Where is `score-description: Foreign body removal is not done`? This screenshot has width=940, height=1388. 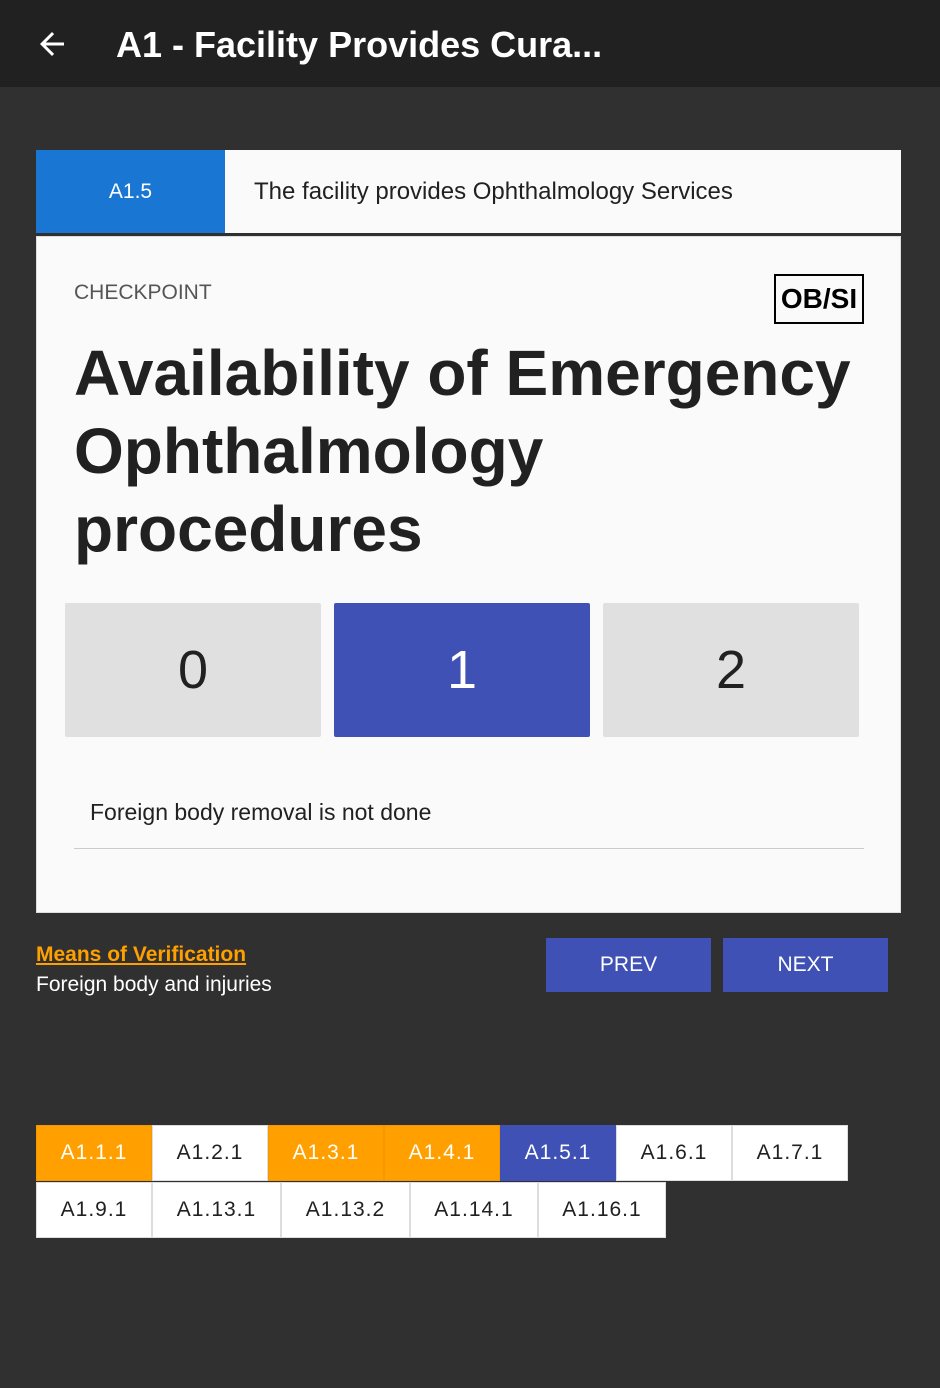 score-description: Foreign body removal is not done is located at coordinates (261, 812).